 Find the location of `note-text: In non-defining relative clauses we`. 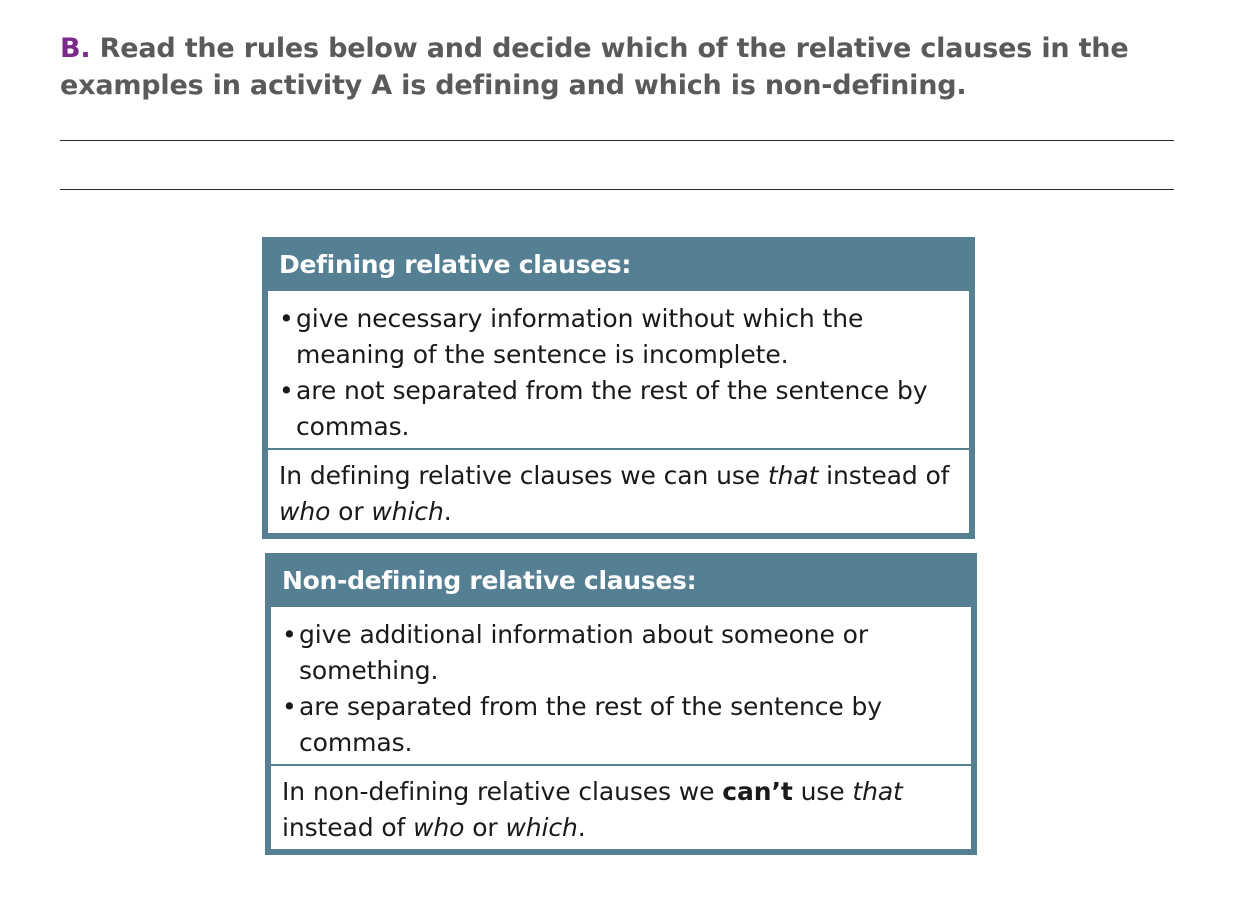

note-text: In non-defining relative clauses we is located at coordinates (502, 791).